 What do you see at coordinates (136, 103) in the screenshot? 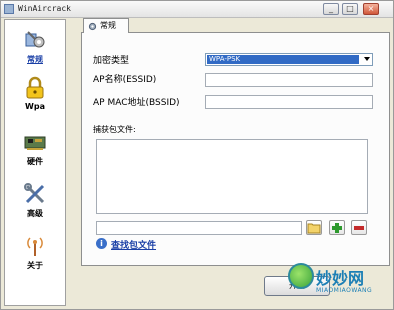
I see `bssid-label: AP MAC地址(BSSID)` at bounding box center [136, 103].